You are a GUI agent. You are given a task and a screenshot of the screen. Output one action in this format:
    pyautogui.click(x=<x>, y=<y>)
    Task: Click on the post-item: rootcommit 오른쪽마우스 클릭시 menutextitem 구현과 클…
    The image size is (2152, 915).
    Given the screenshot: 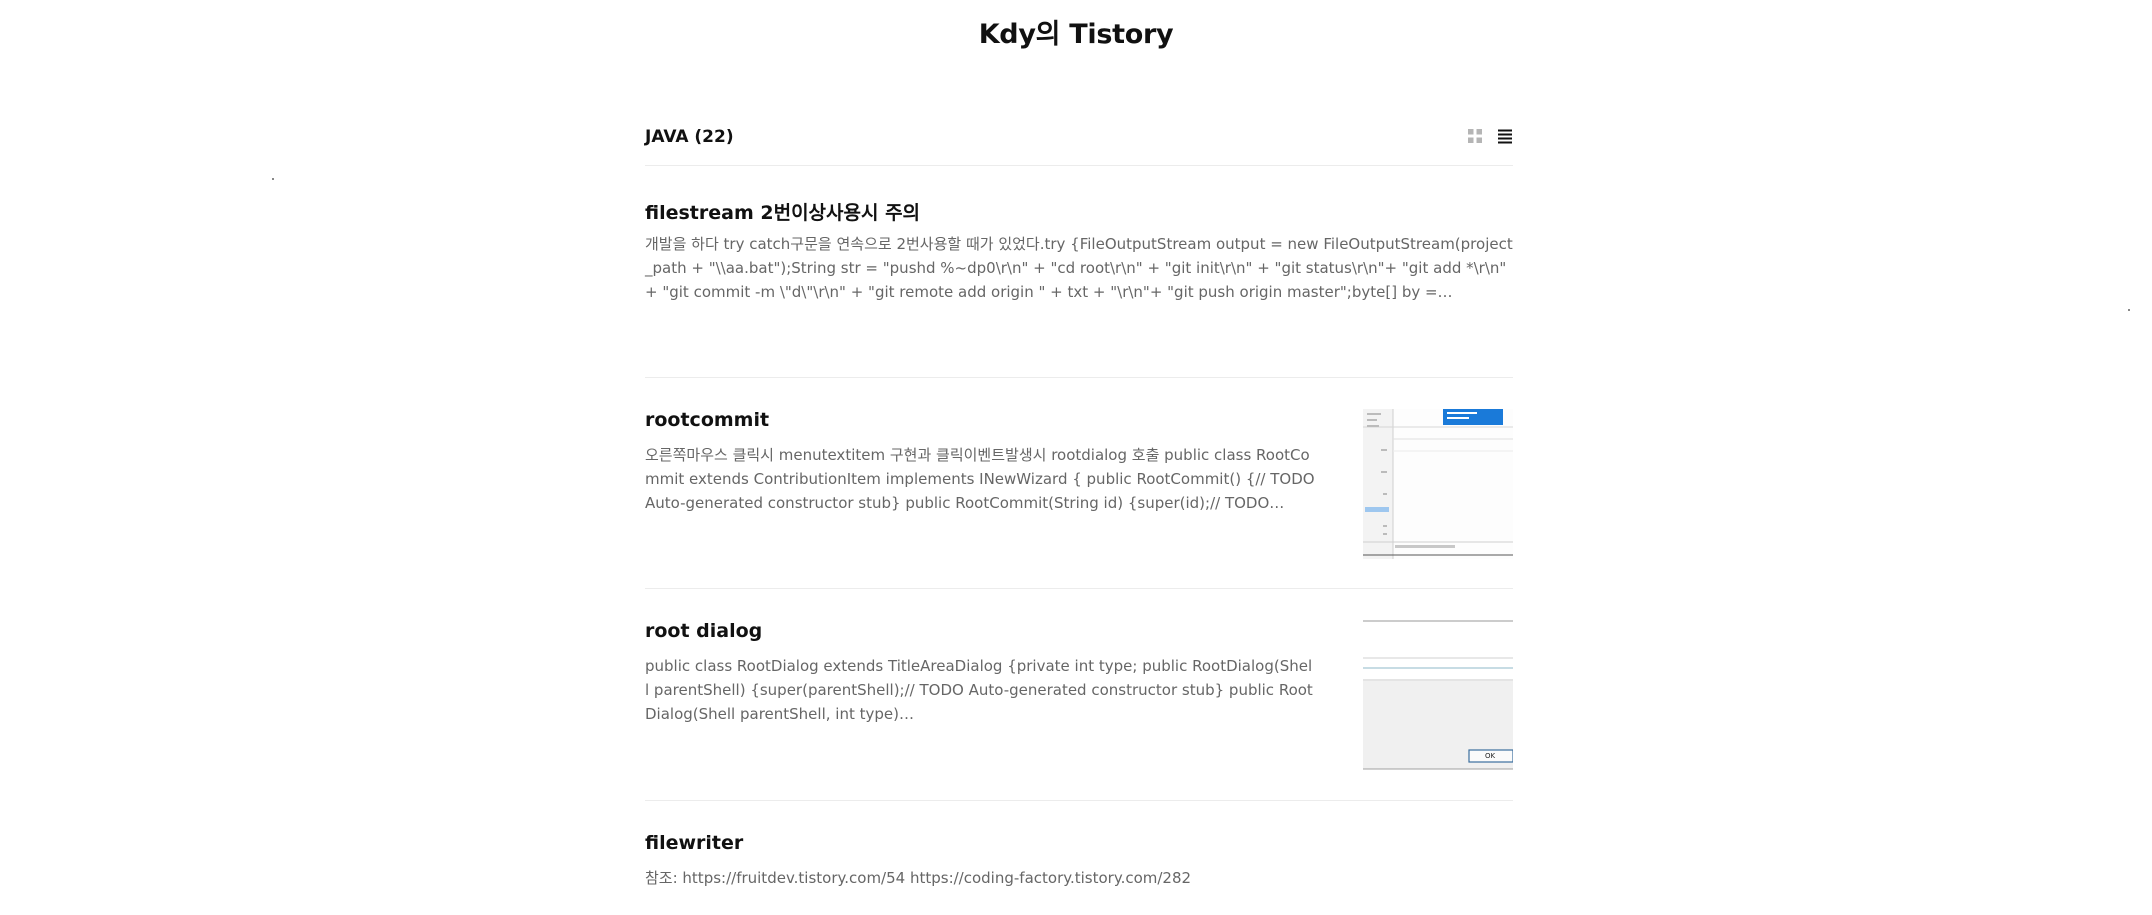 What is the action you would take?
    pyautogui.click(x=1079, y=499)
    